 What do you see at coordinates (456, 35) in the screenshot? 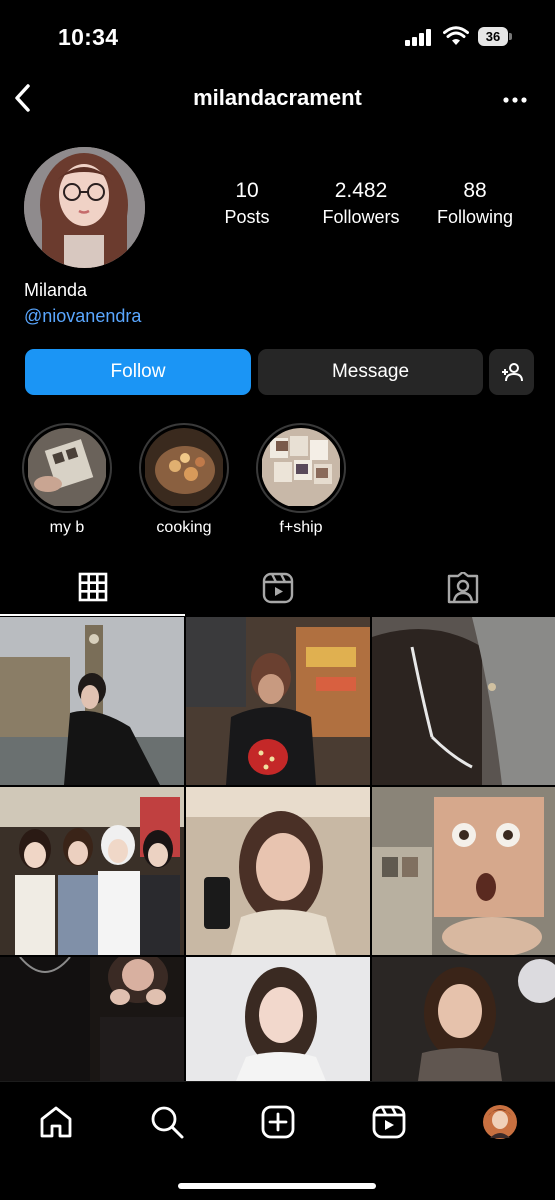
I see `wifi-icon` at bounding box center [456, 35].